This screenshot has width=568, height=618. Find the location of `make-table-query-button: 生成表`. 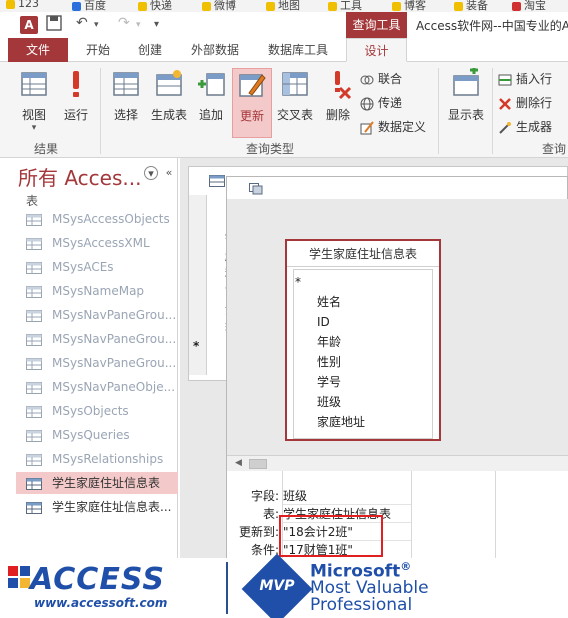

make-table-query-button: 生成表 is located at coordinates (169, 103).